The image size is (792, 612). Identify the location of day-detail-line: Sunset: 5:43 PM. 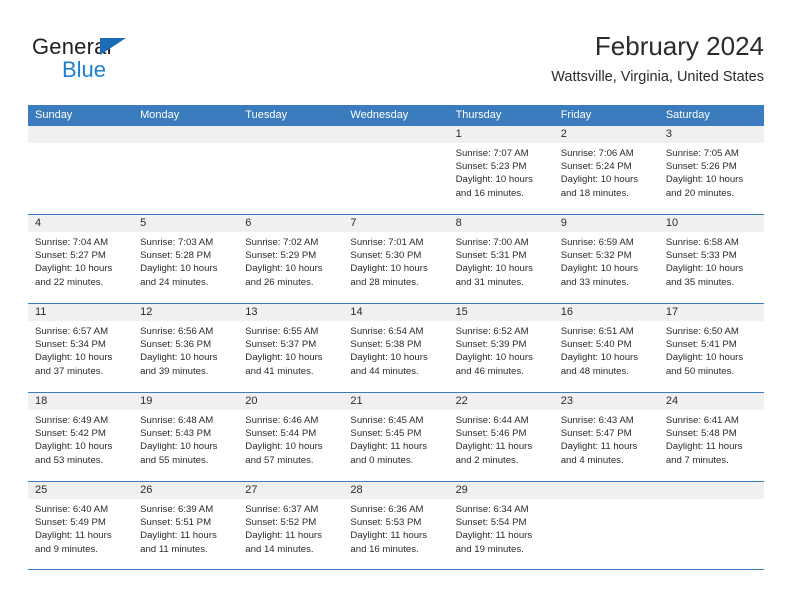
(176, 434).